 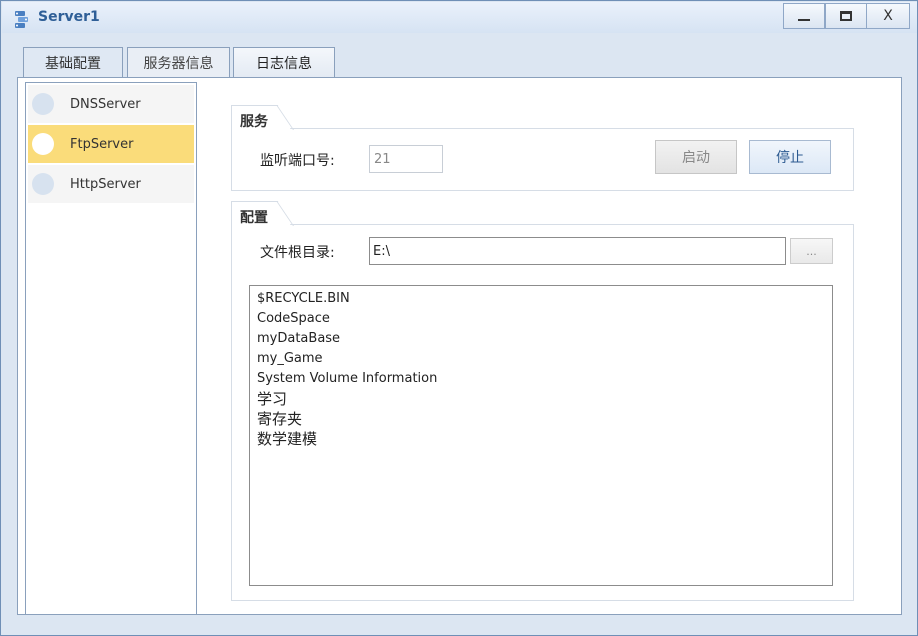 What do you see at coordinates (284, 62) in the screenshot?
I see `tab-log-info: 日志信息` at bounding box center [284, 62].